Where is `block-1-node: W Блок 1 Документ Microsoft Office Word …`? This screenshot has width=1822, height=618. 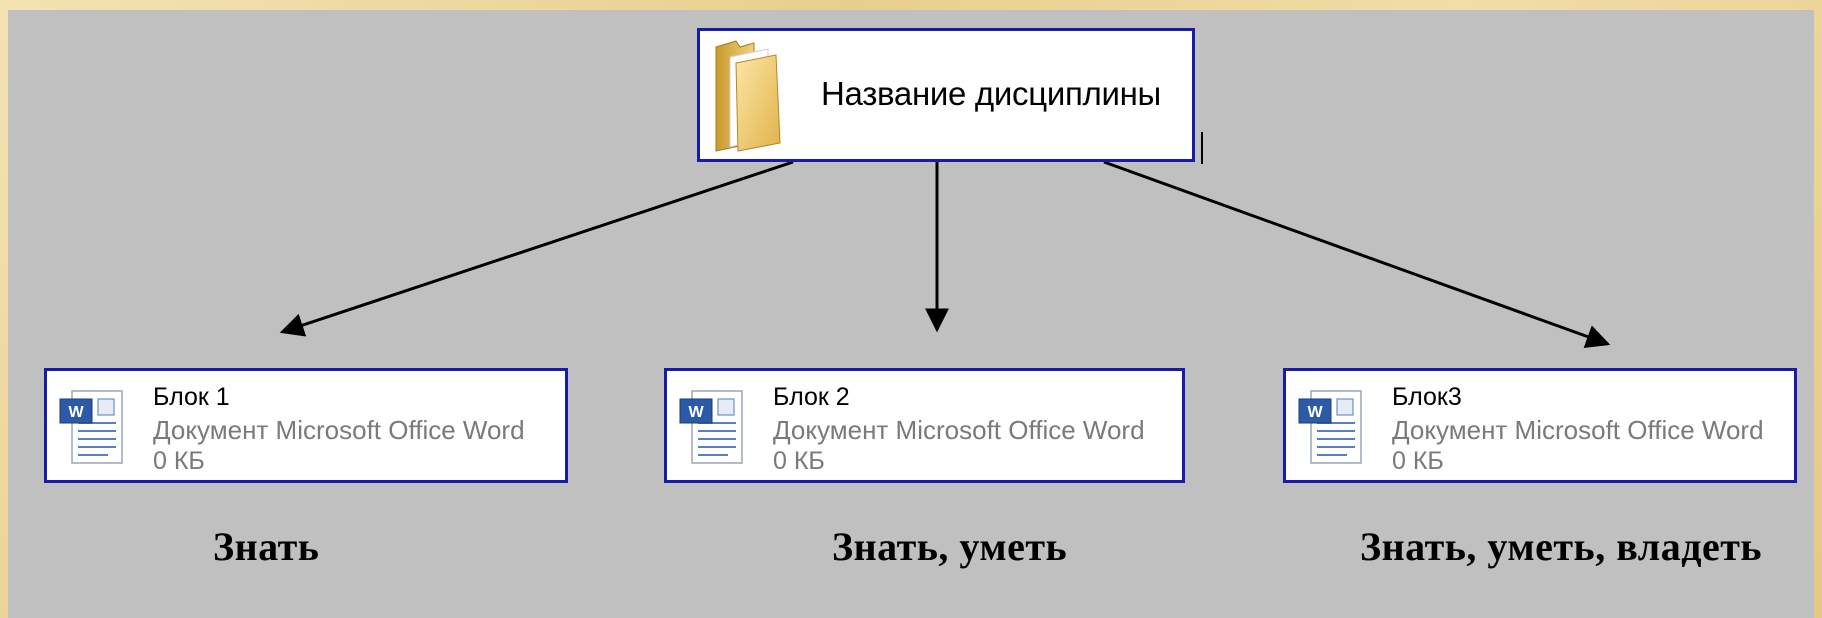 block-1-node: W Блок 1 Документ Microsoft Office Word … is located at coordinates (306, 425).